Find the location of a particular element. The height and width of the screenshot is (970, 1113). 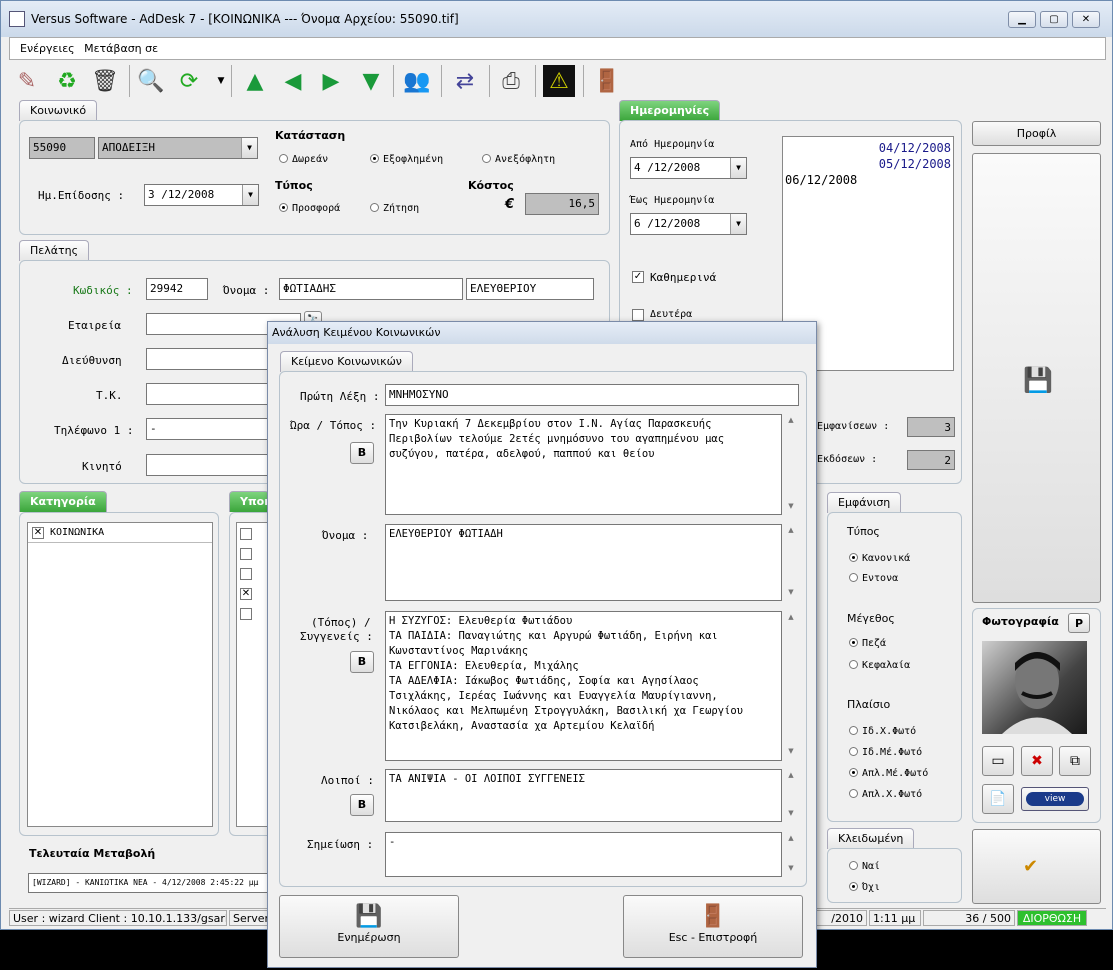

status-paid-radio: Εξοφλημένη is located at coordinates (406, 159).